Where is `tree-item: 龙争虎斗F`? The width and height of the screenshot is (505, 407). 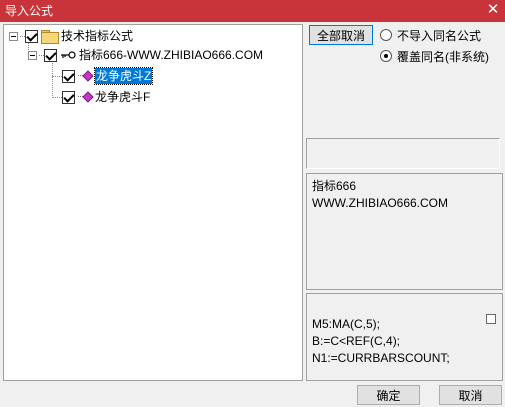
tree-item: 龙争虎斗F is located at coordinates (106, 97).